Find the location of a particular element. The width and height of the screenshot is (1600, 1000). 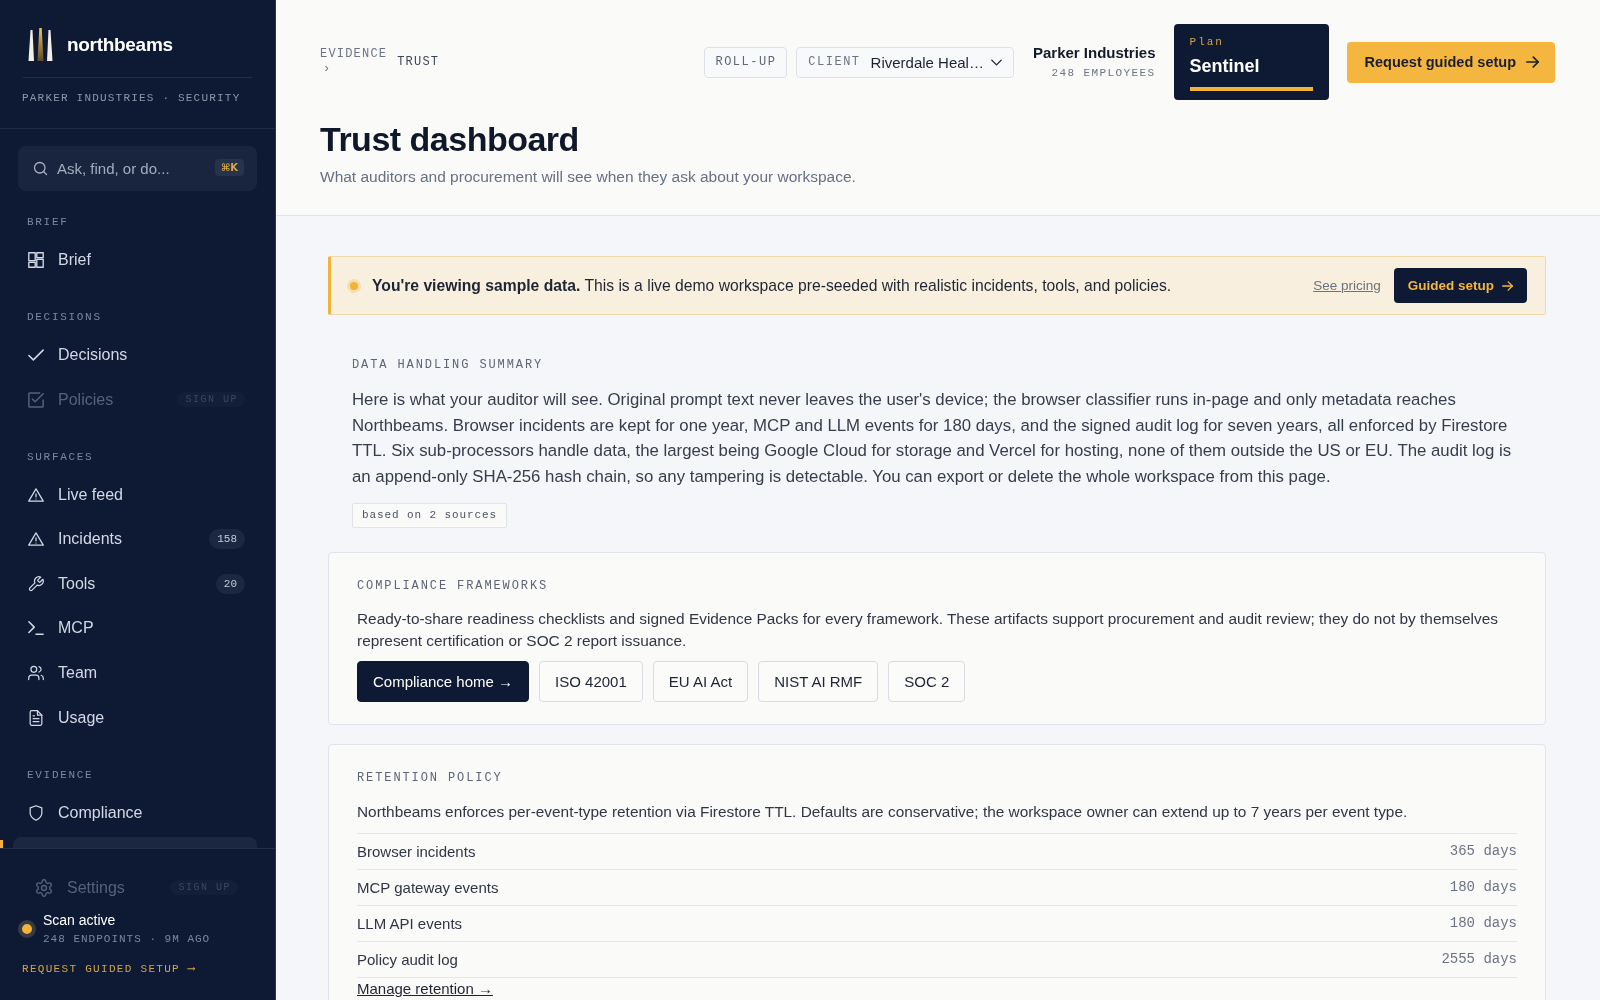

keyboard-shortcut: ⌘K is located at coordinates (229, 167).